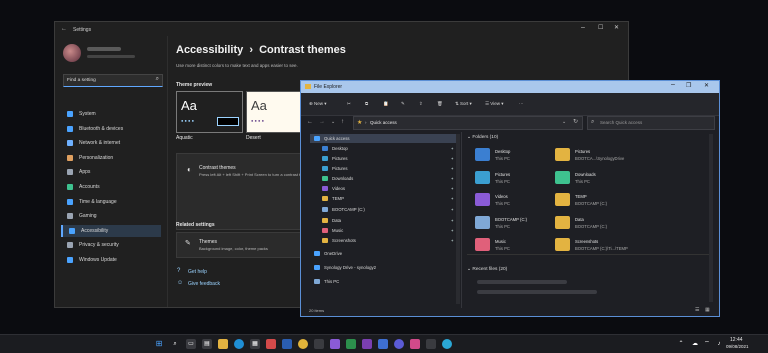 This screenshot has width=768, height=353. I want to click on recent-section-header: ⌄ Recent files (20), so click(487, 269).